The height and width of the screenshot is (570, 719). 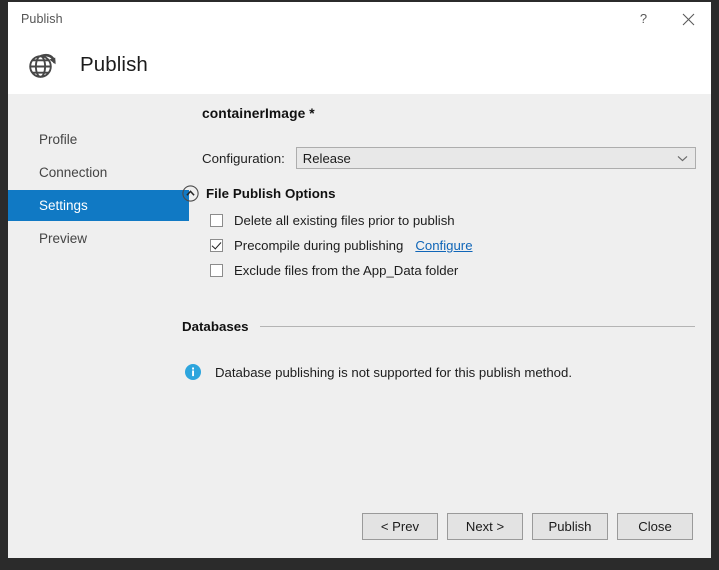 I want to click on publish-button: Publish, so click(x=570, y=526).